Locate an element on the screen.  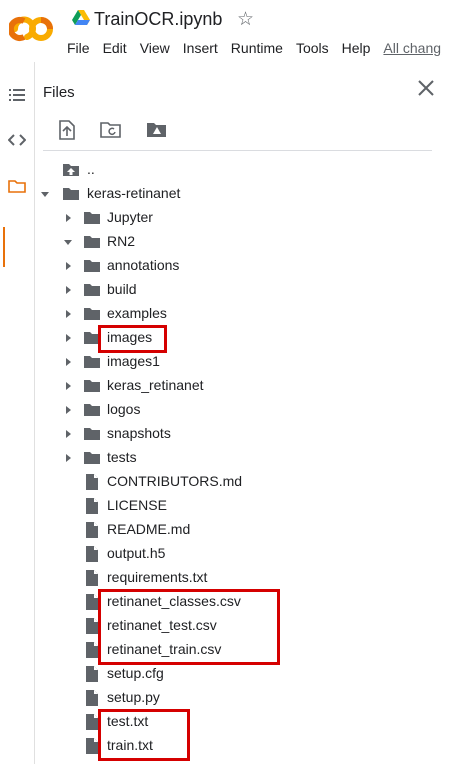
folder-row: logos is located at coordinates (225, 410).